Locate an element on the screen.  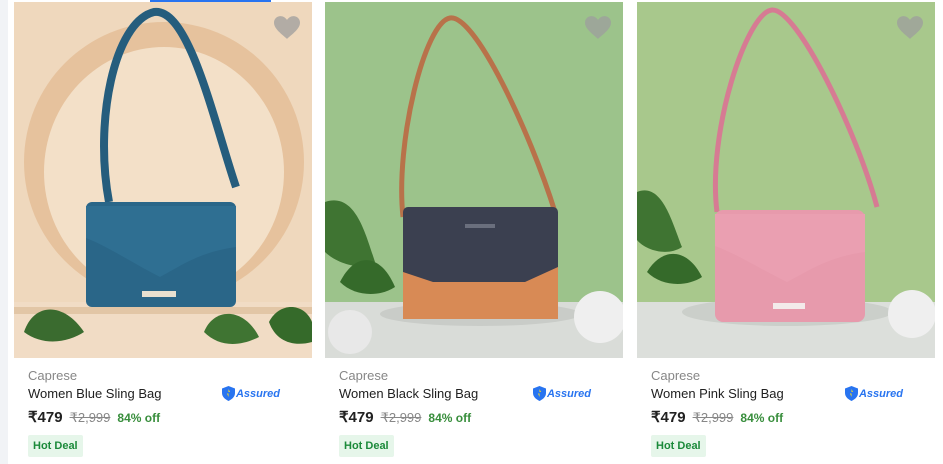
page-left-gutter is located at coordinates (4, 232).